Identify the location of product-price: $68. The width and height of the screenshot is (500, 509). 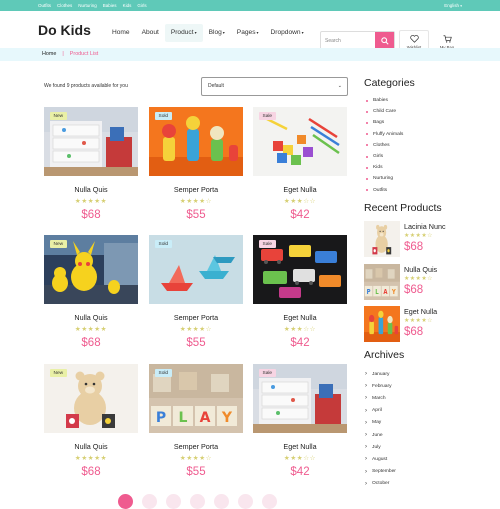
(91, 215).